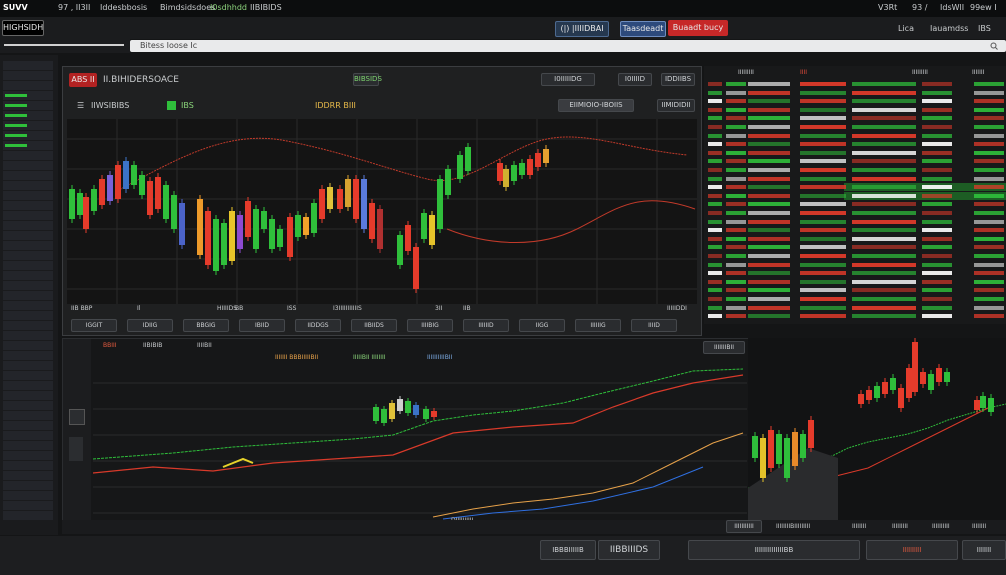 The height and width of the screenshot is (575, 1006). What do you see at coordinates (774, 550) in the screenshot?
I see `bottom-button: IIIIIIIIIIIIIIBB` at bounding box center [774, 550].